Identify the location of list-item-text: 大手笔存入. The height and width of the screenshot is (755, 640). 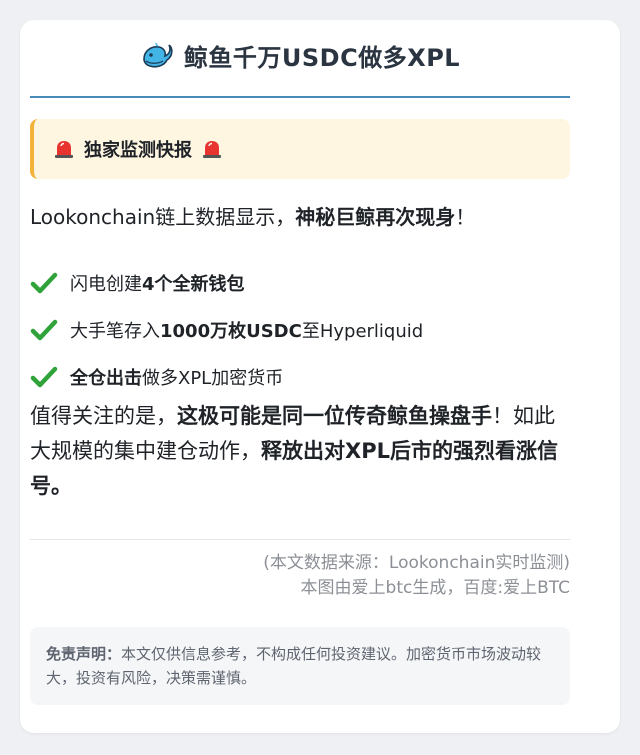
(115, 331).